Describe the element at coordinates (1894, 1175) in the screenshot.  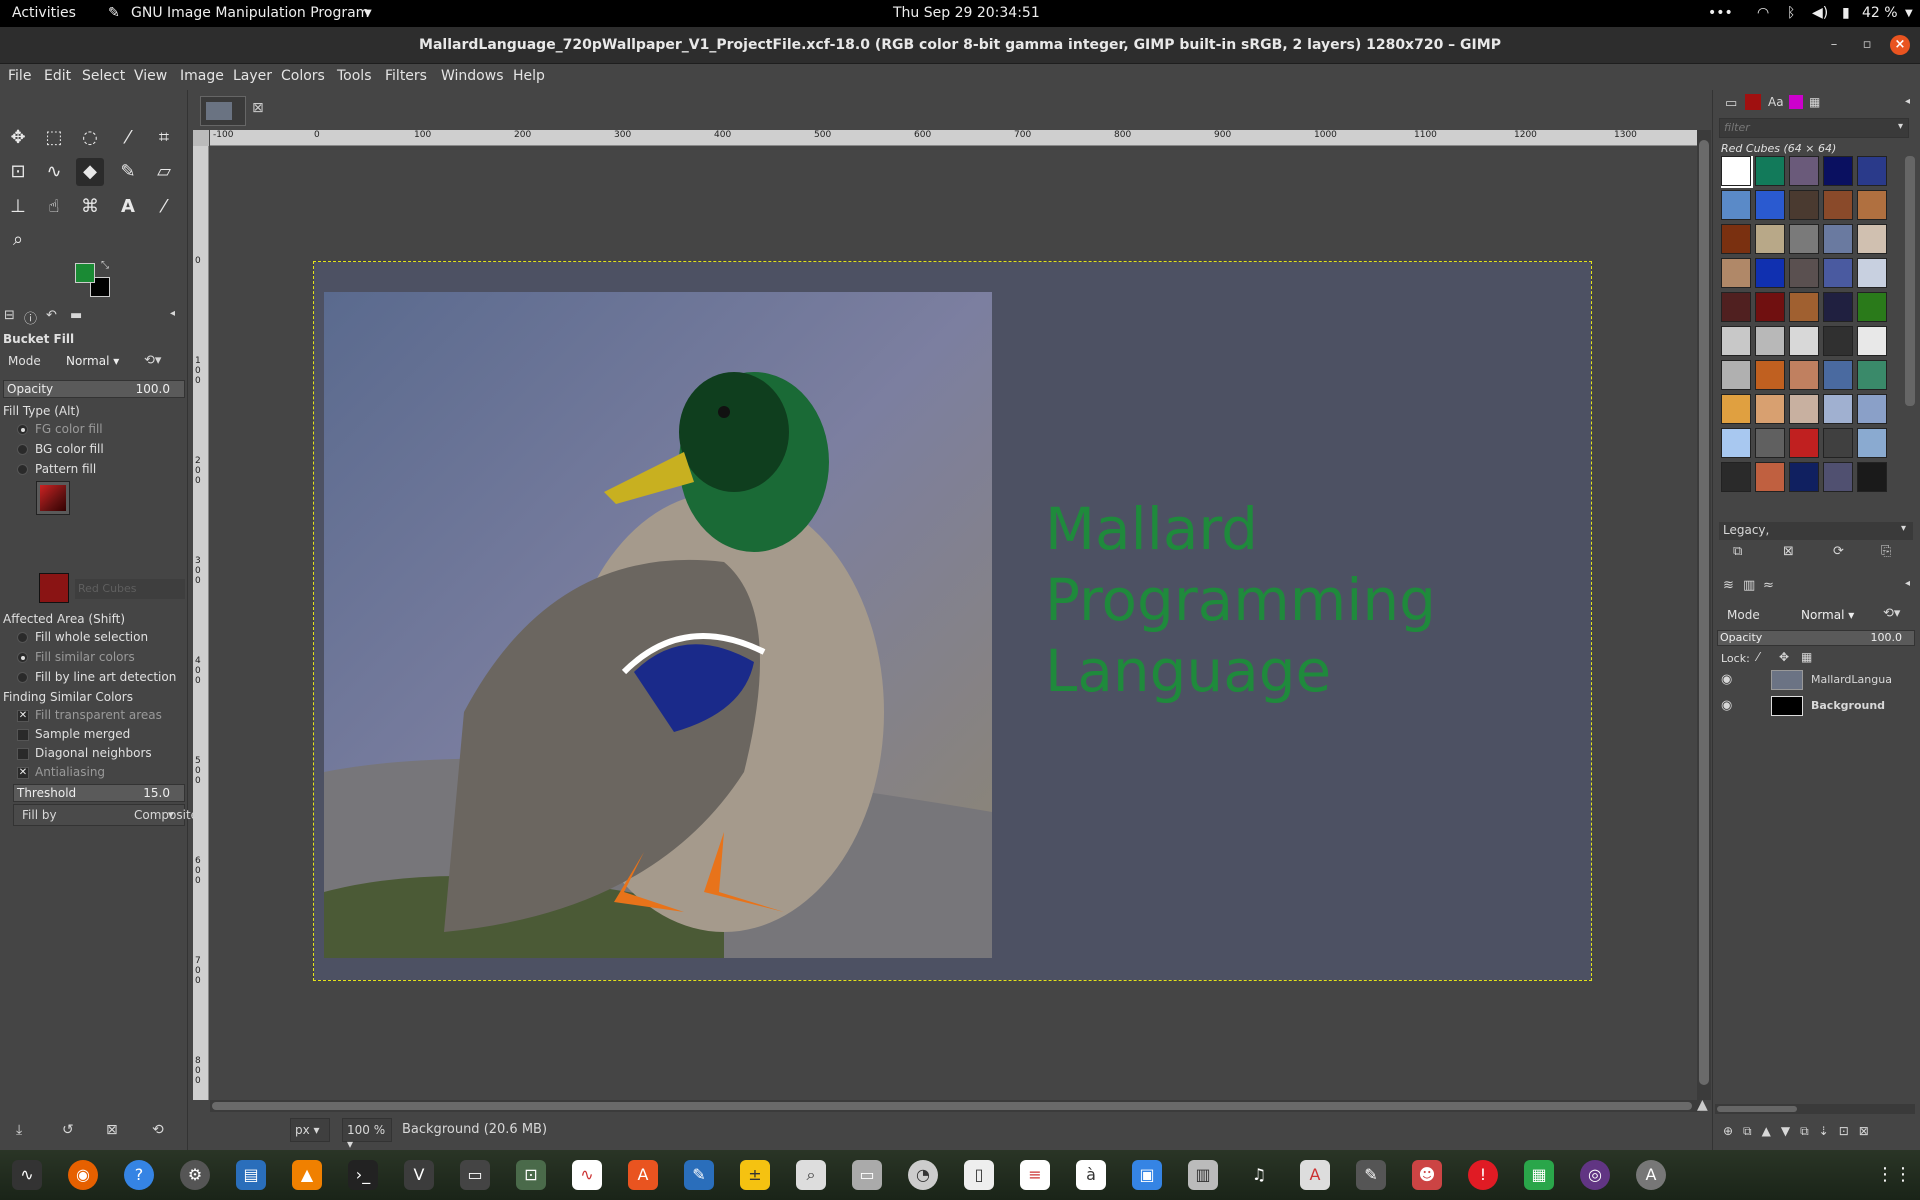
I see `show-apps-icon: ⋮⋮` at that location.